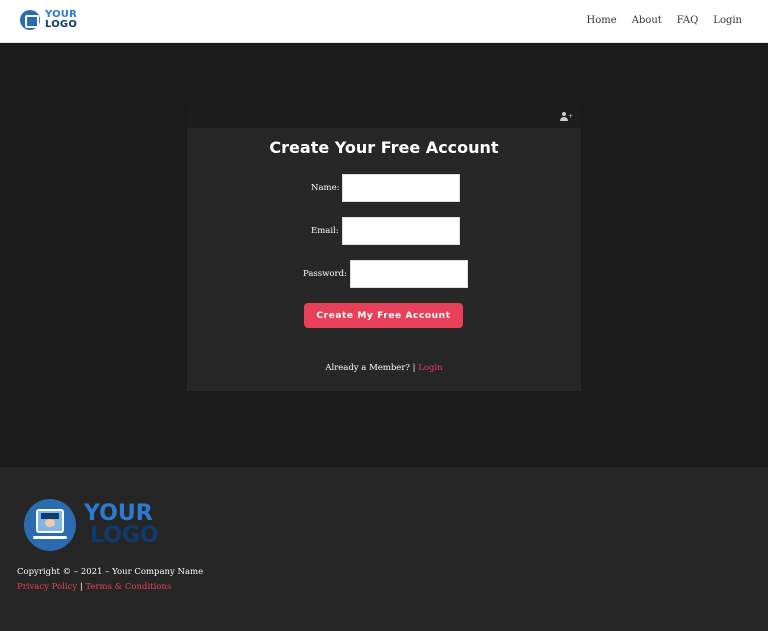  Describe the element at coordinates (61, 24) in the screenshot. I see `header-logo-line2: LOGO` at that location.